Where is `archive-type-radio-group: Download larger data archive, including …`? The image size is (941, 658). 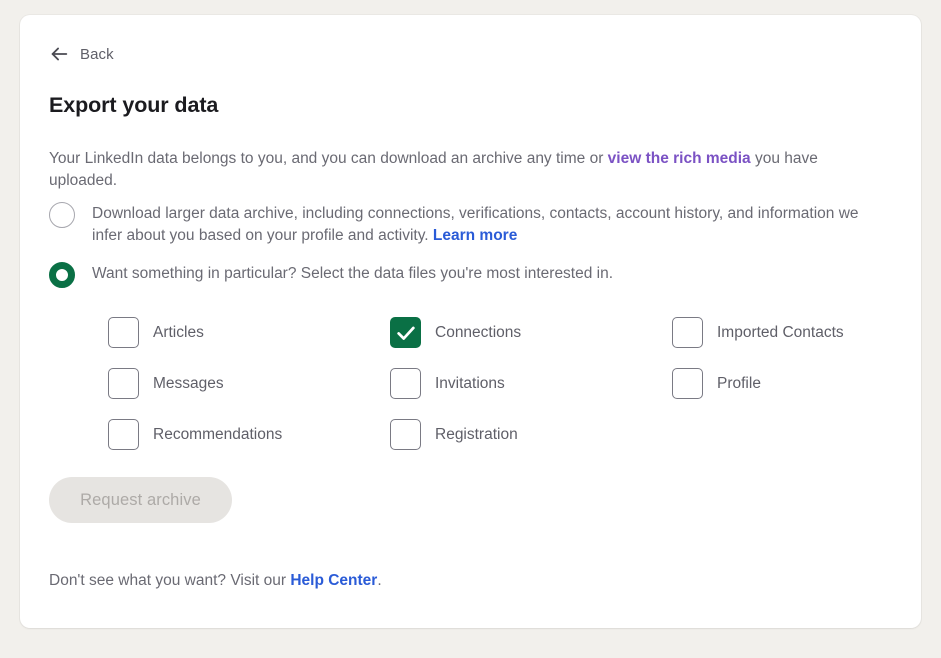 archive-type-radio-group: Download larger data archive, including … is located at coordinates (469, 244).